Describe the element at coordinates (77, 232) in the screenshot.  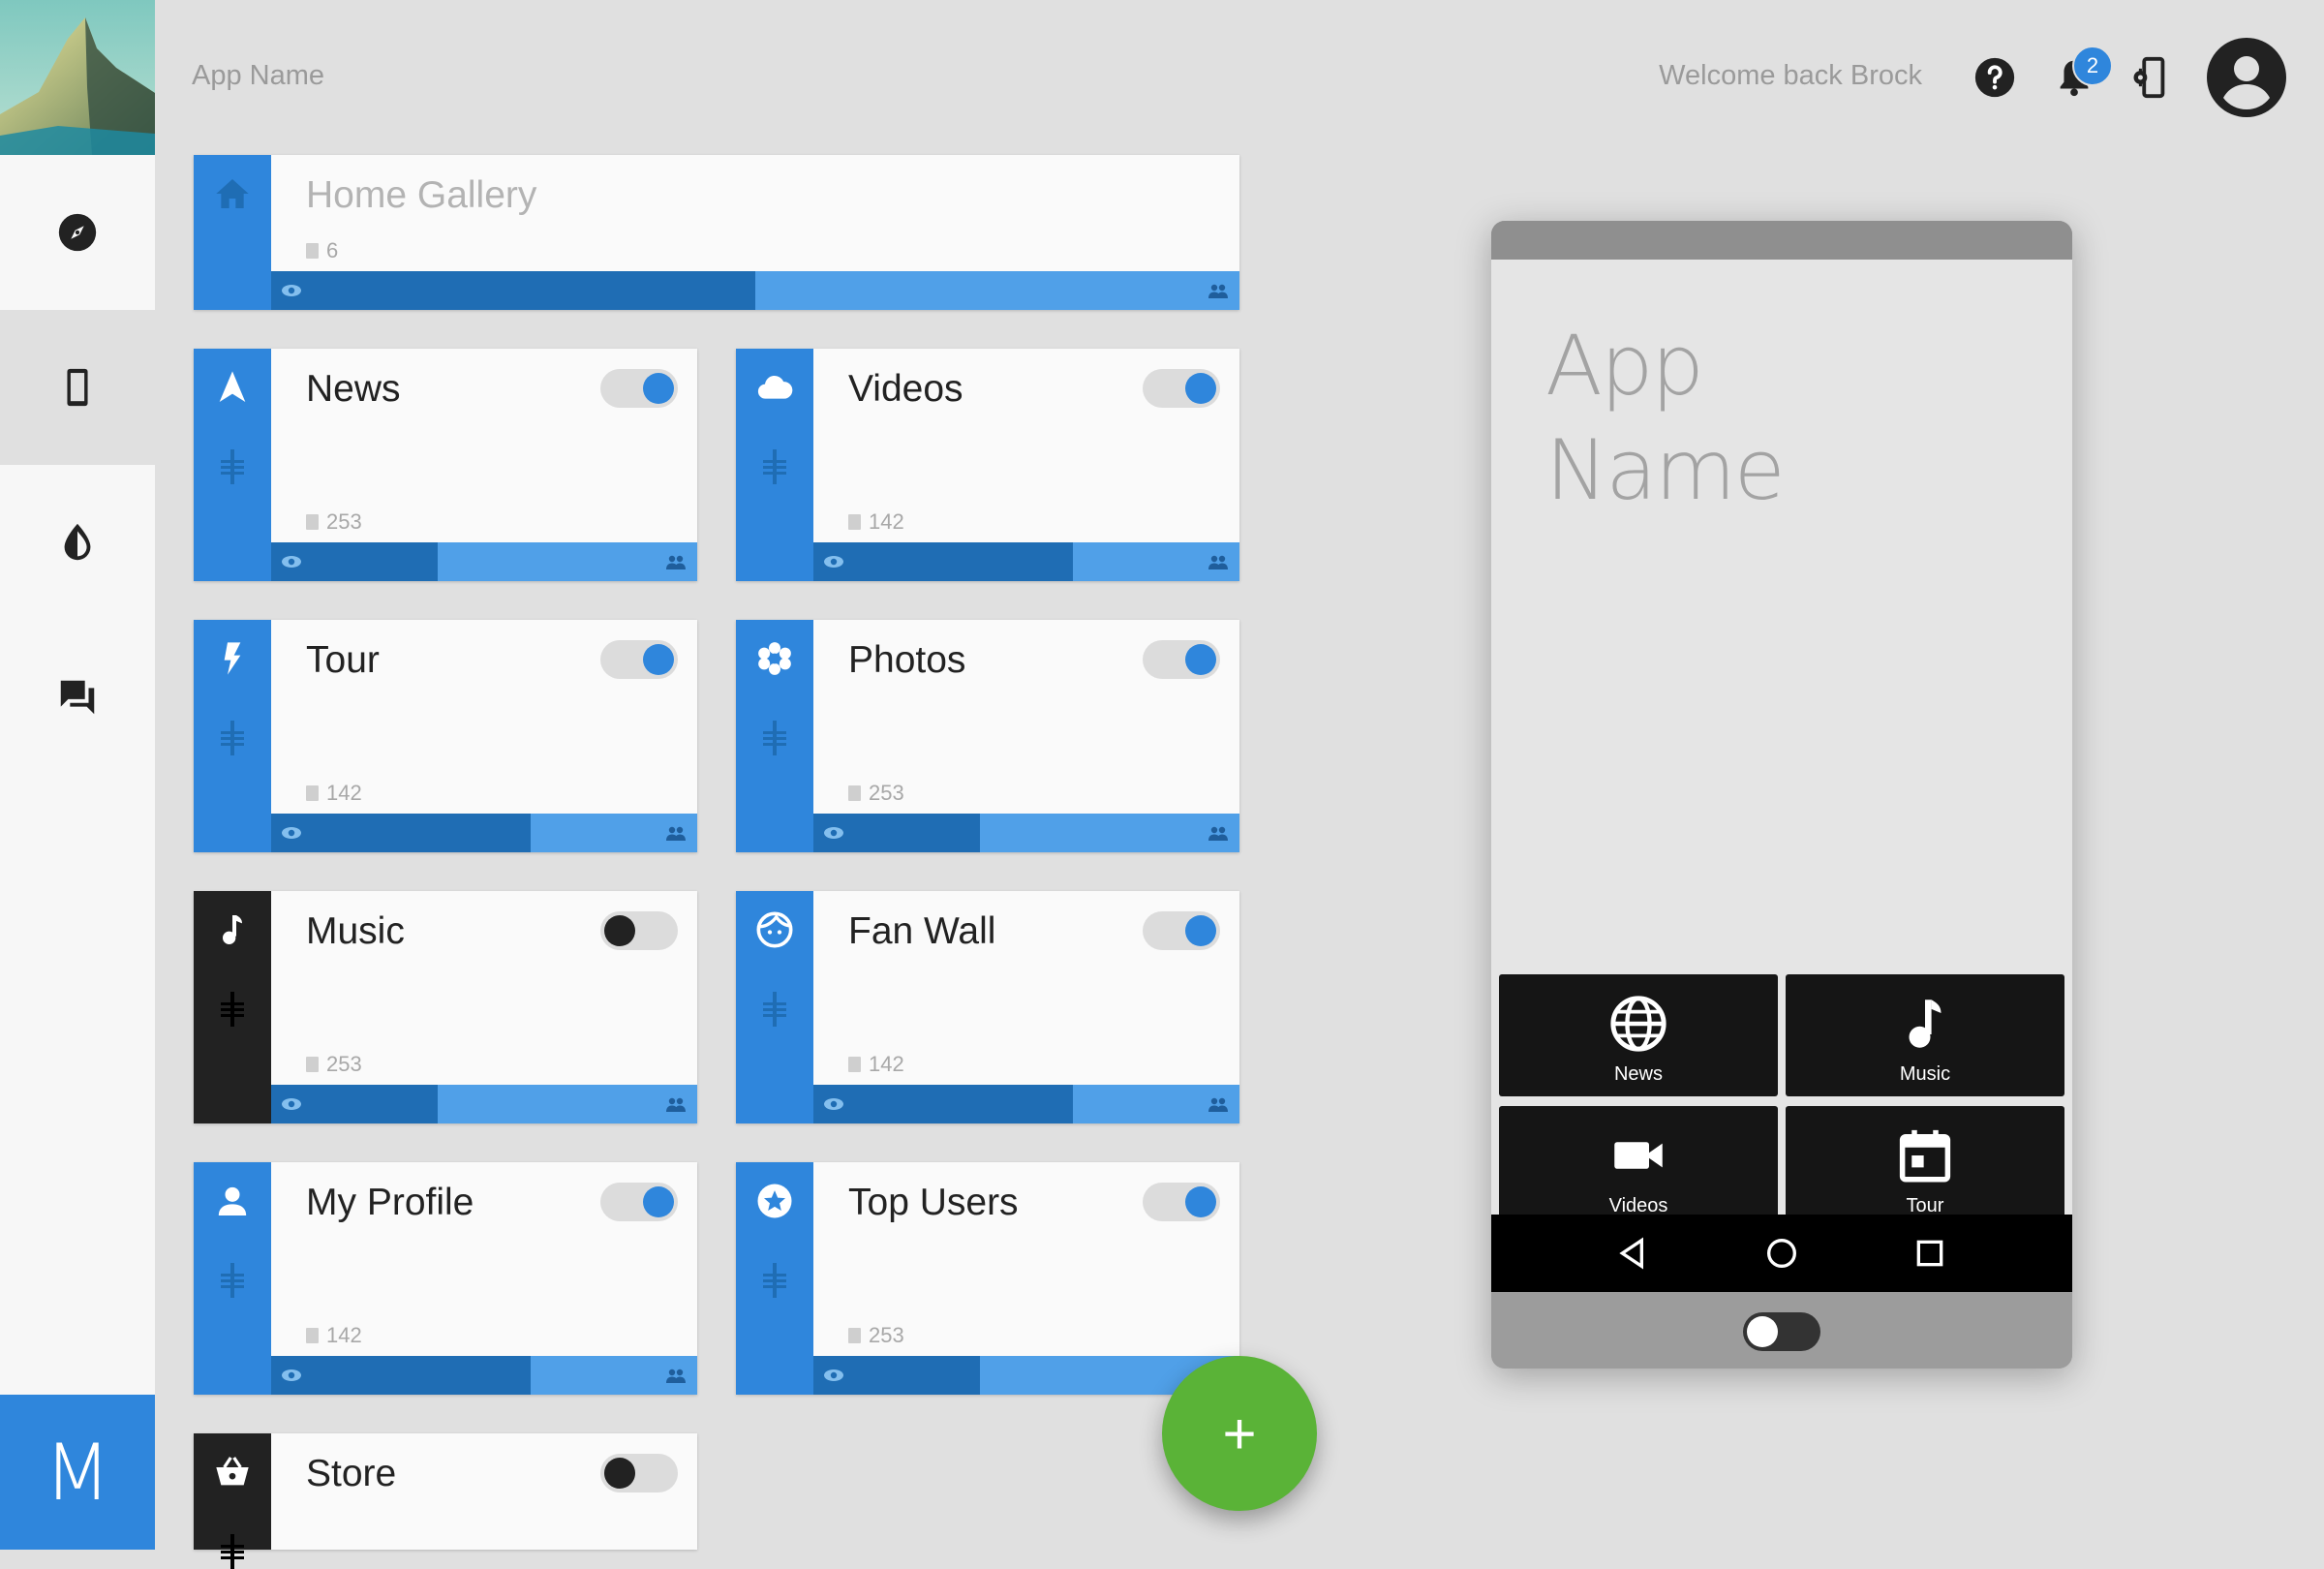
I see `sidebar-item-explore` at that location.